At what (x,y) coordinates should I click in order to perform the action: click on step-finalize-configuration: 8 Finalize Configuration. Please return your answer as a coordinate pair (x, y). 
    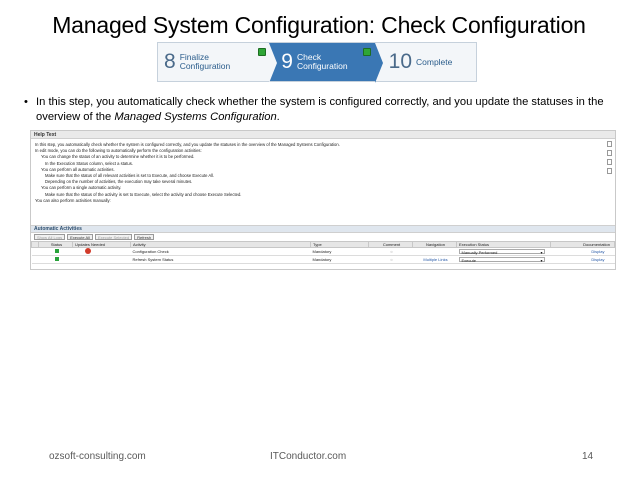
    Looking at the image, I should click on (218, 63).